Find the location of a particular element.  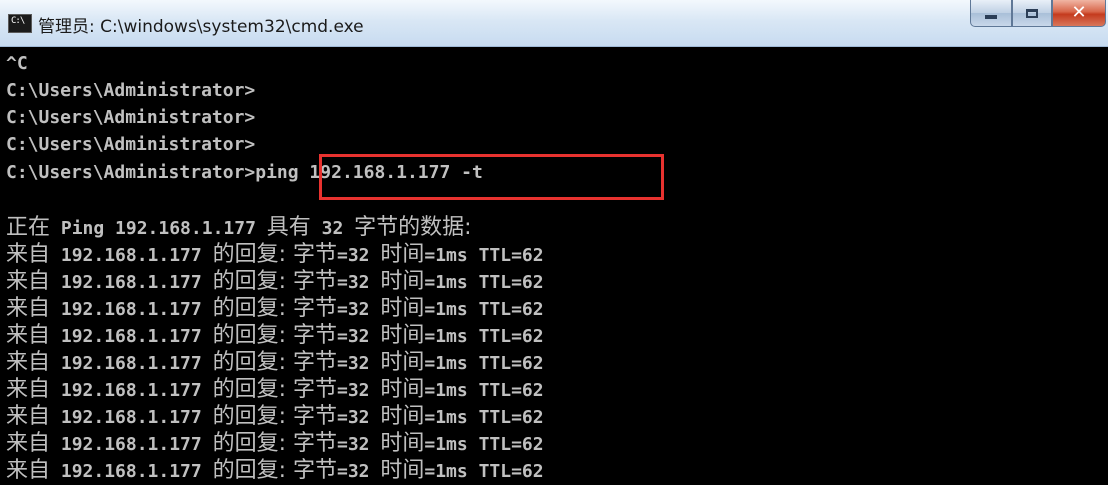

close-icon: ✕ is located at coordinates (1079, 12).